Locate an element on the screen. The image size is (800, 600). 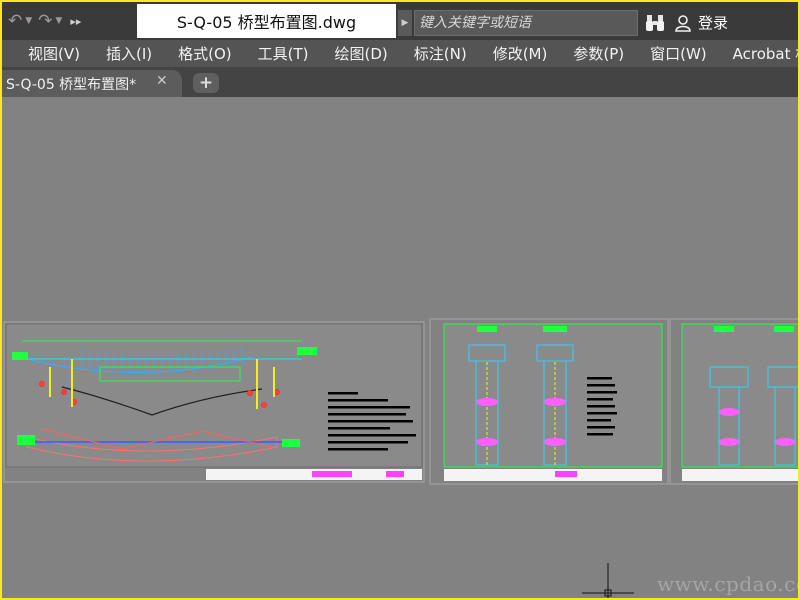
redo-dropdown-icon: ▼ is located at coordinates (58, 21).